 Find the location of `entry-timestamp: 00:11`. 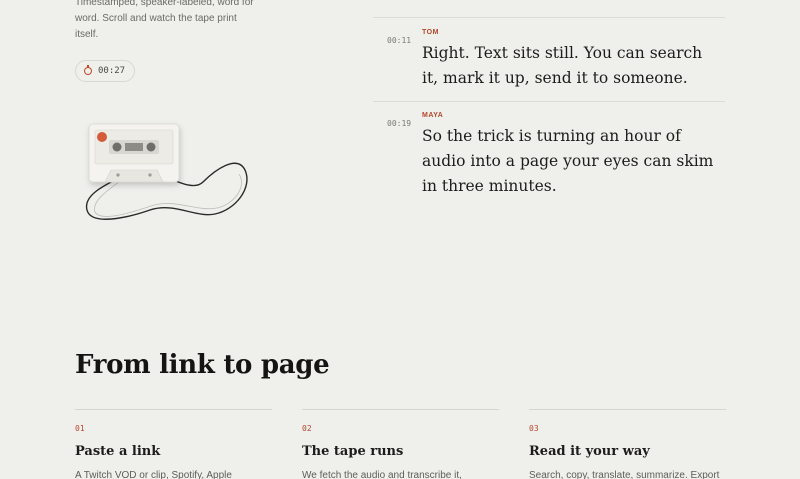

entry-timestamp: 00:11 is located at coordinates (399, 40).